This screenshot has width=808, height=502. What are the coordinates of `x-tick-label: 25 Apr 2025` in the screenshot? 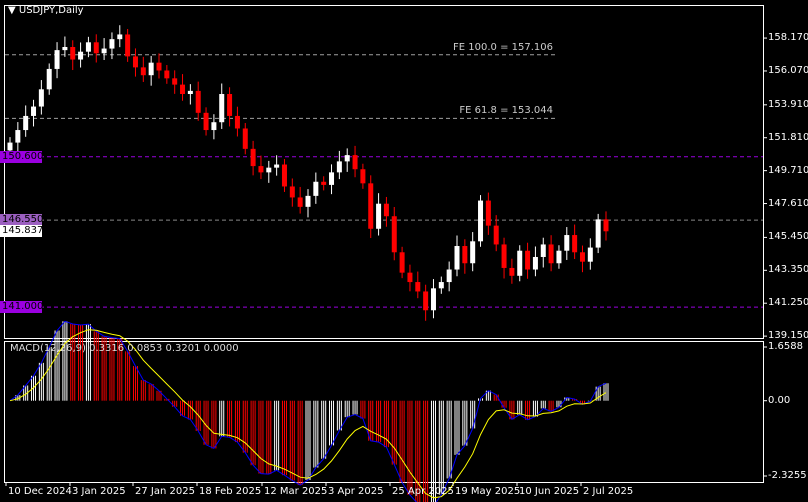 It's located at (423, 491).